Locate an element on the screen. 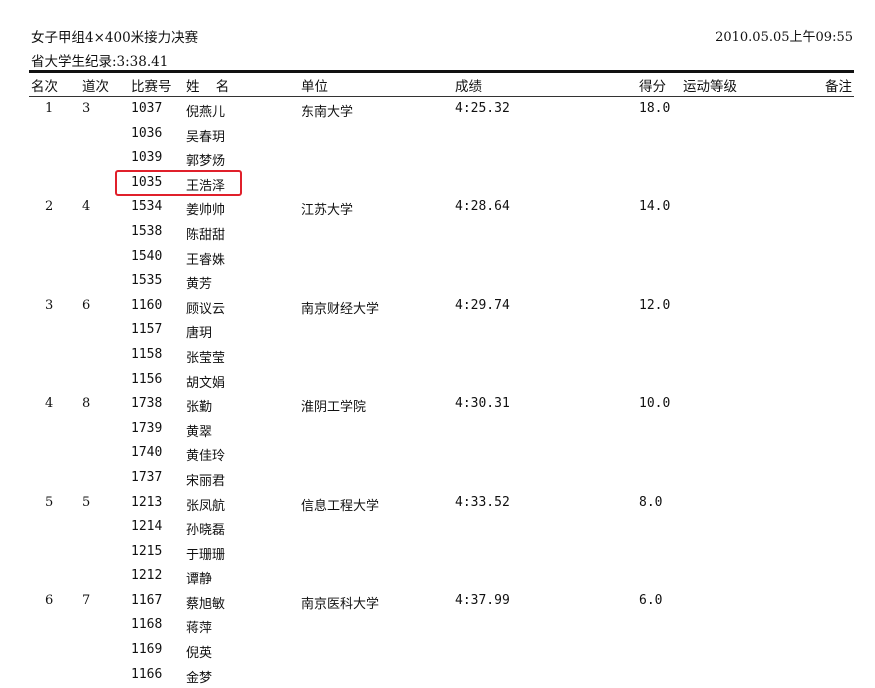  bib-cell: 1740 is located at coordinates (147, 453).